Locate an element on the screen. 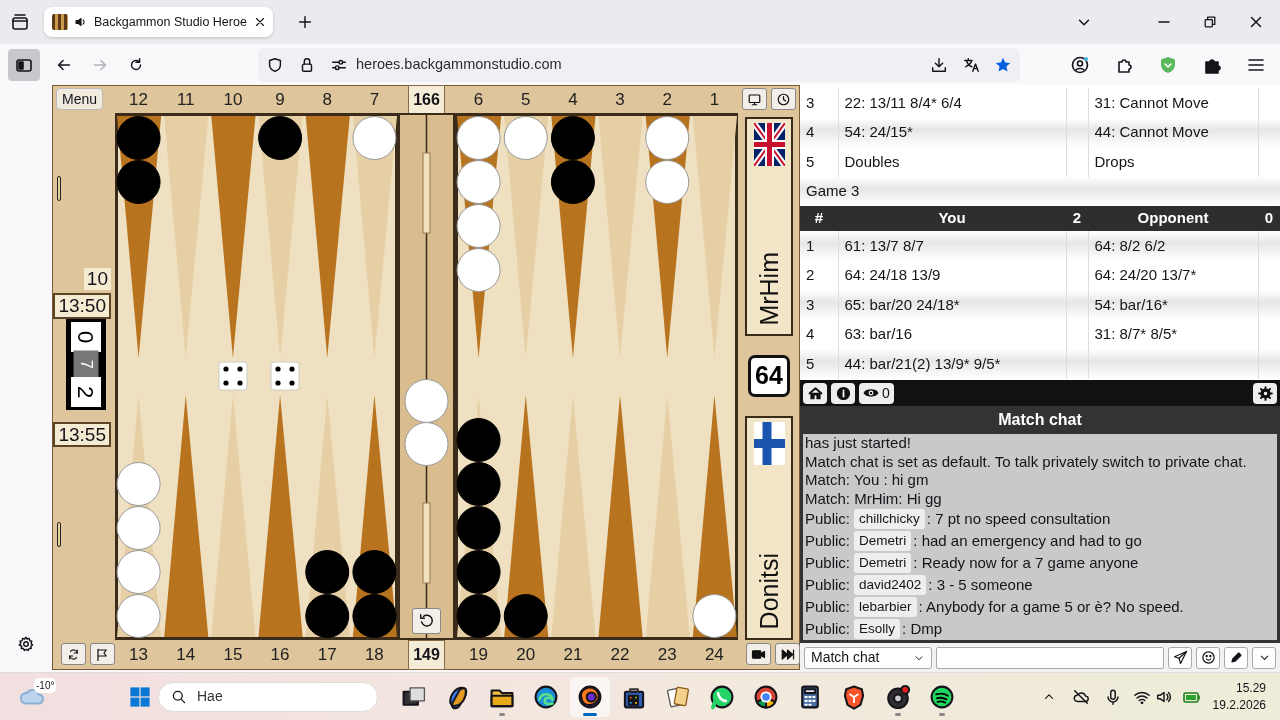  skip-forward-button is located at coordinates (787, 654).